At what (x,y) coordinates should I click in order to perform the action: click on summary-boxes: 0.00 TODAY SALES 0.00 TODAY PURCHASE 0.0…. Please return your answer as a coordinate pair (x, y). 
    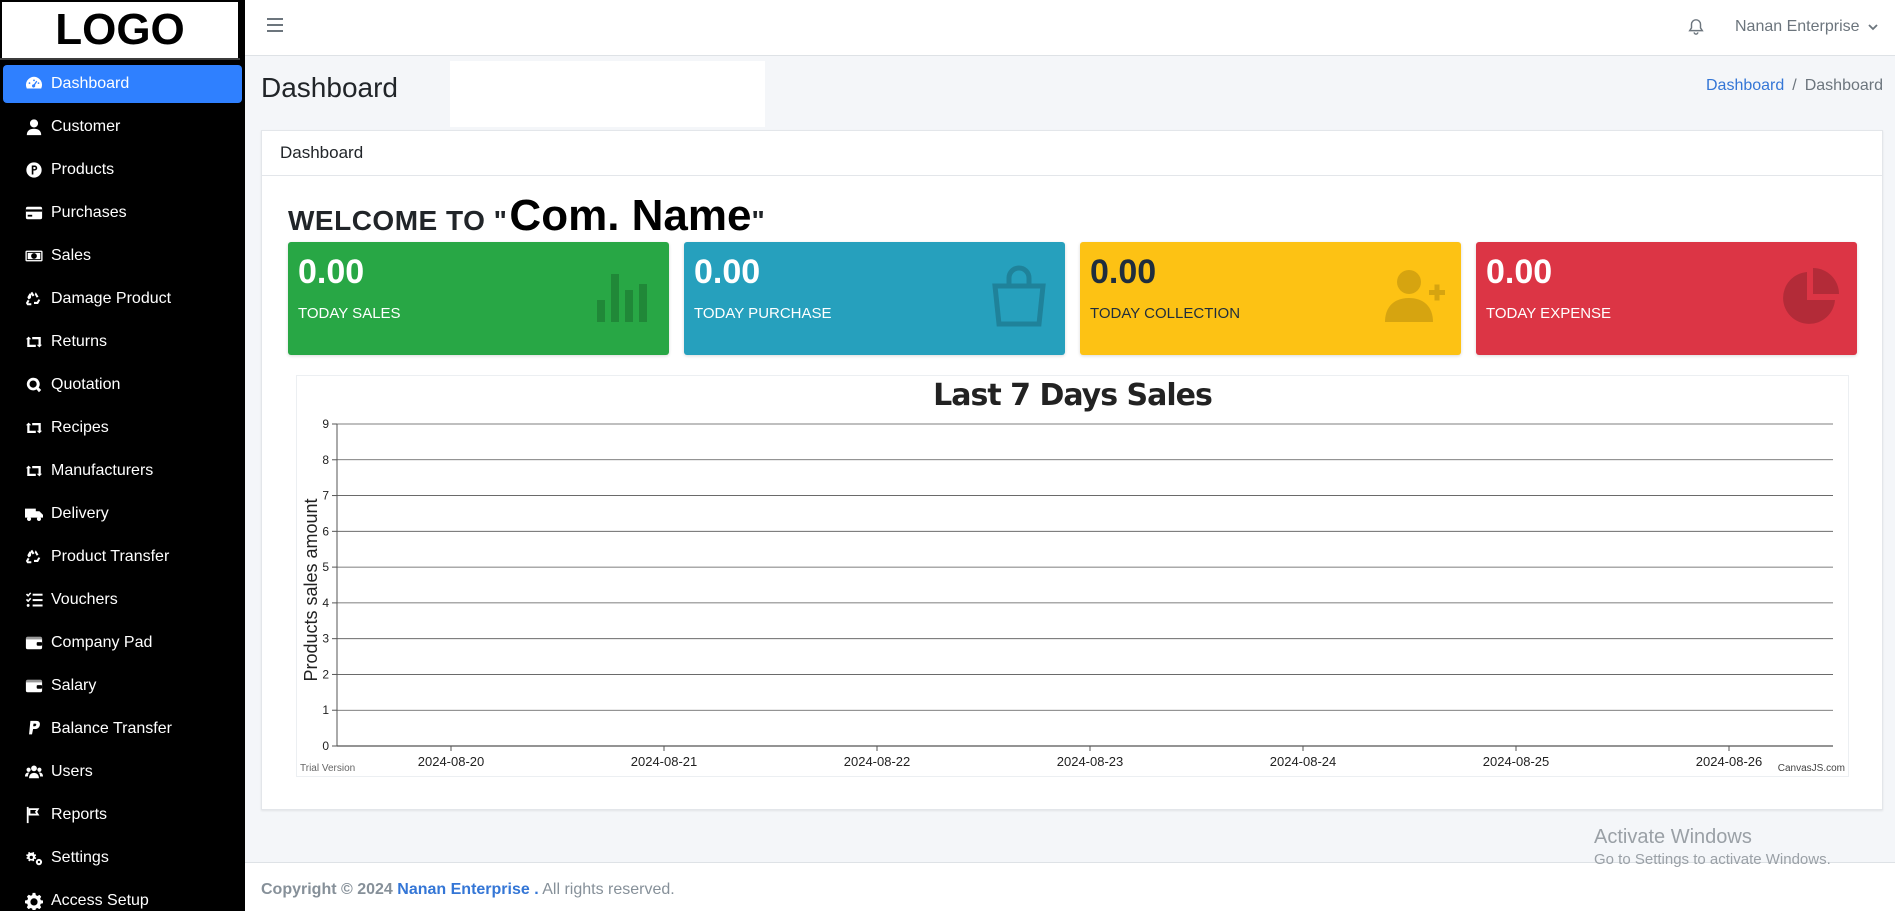
    Looking at the image, I should click on (1072, 298).